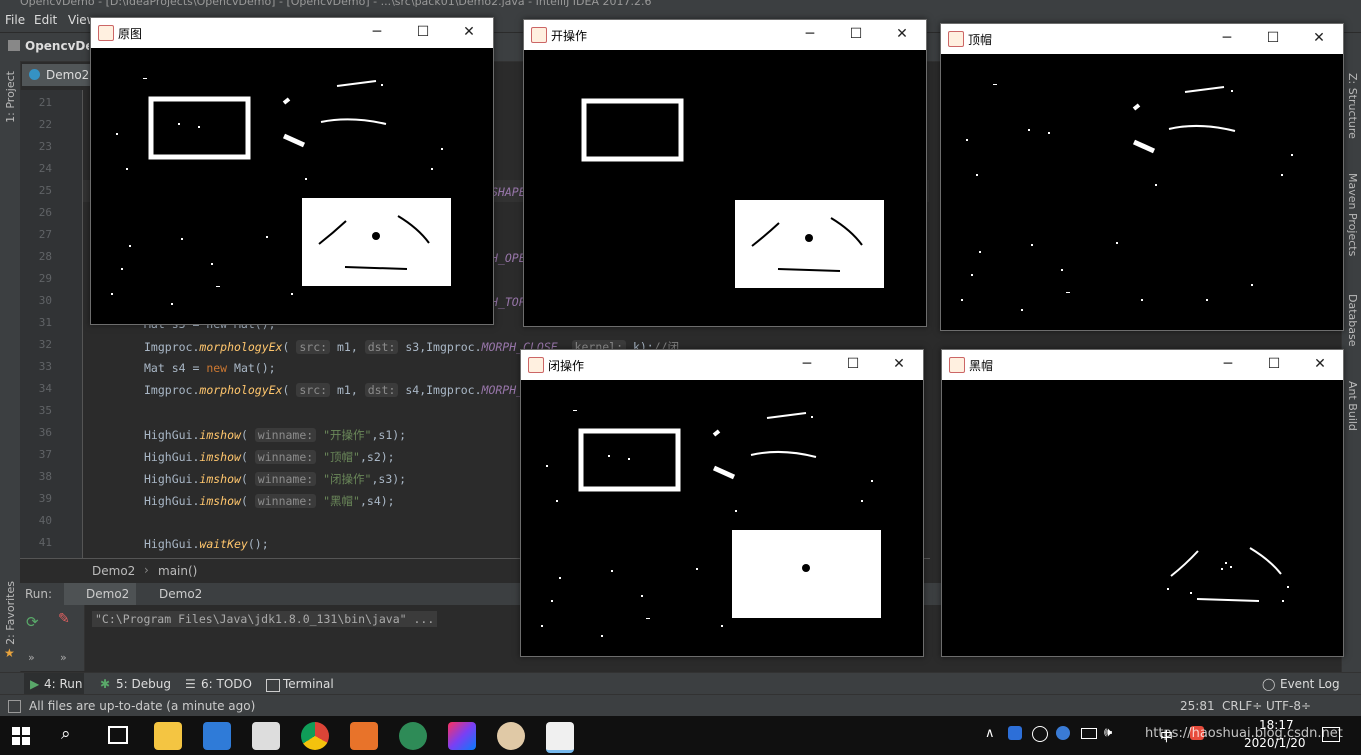  What do you see at coordinates (68, 75) in the screenshot?
I see `editor-tab-label: Demo2` at bounding box center [68, 75].